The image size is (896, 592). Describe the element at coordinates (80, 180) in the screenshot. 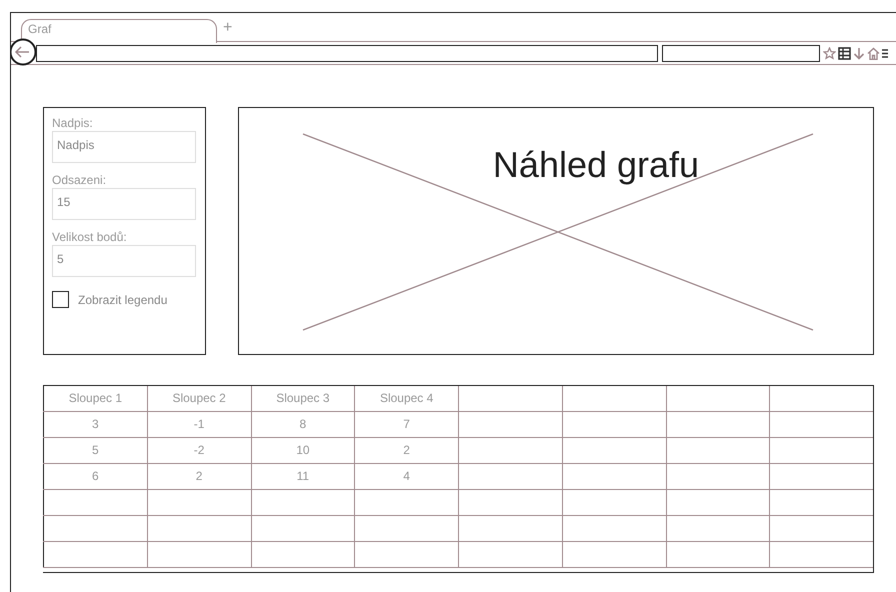

I see `field-label: Odsazeni:` at that location.